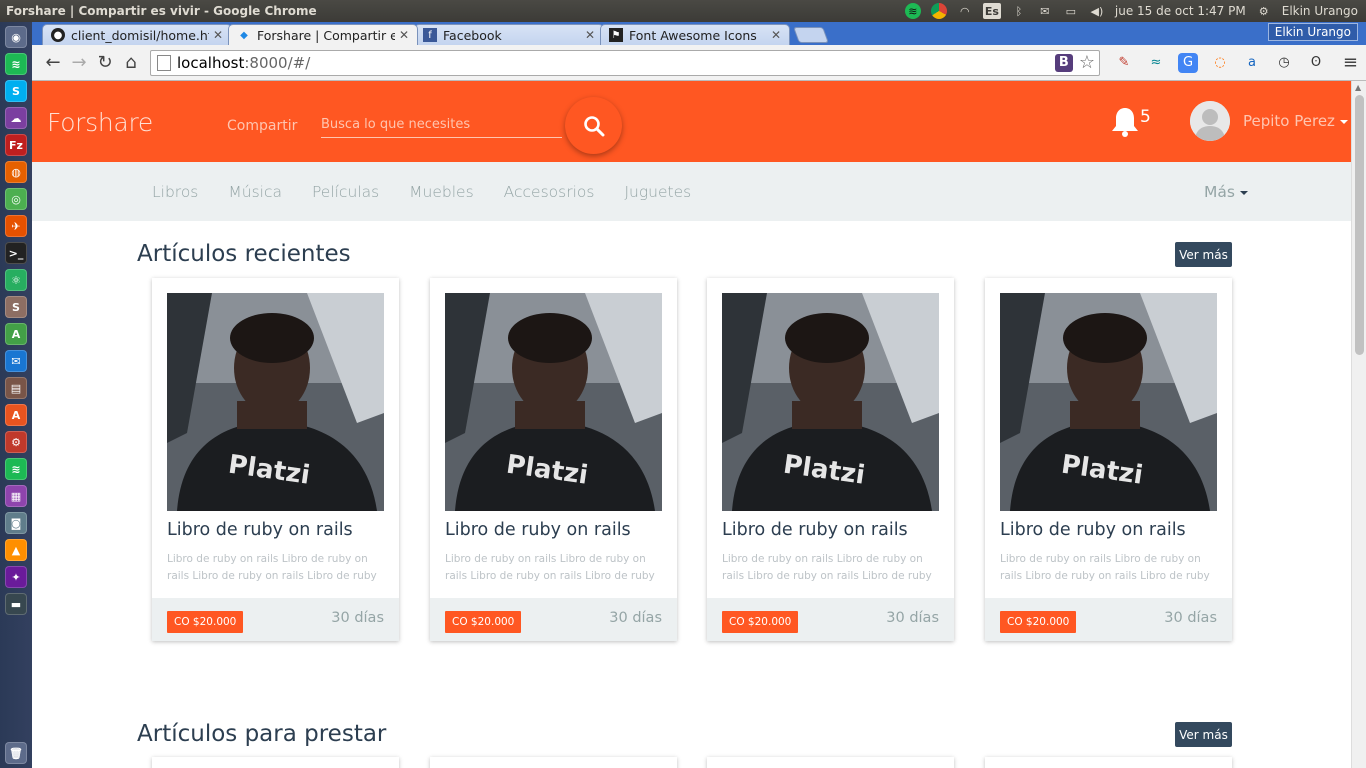  What do you see at coordinates (1063, 62) in the screenshot?
I see `bootstrap-extension-icon: B` at bounding box center [1063, 62].